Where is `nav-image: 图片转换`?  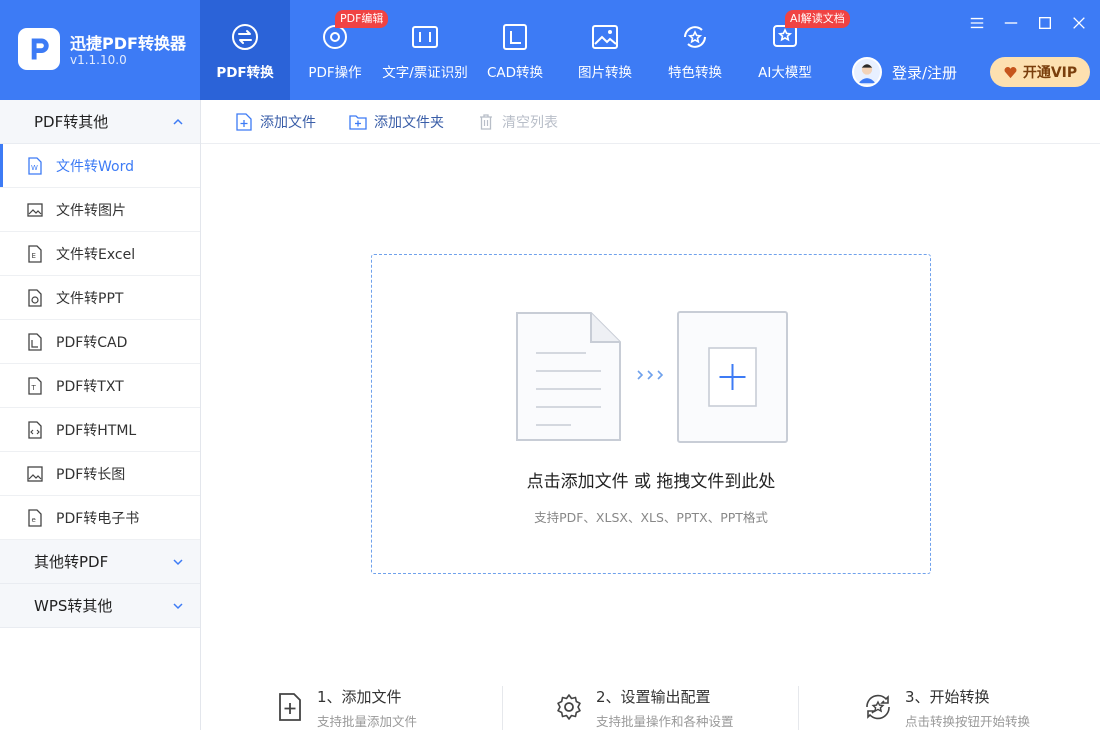 nav-image: 图片转换 is located at coordinates (605, 50).